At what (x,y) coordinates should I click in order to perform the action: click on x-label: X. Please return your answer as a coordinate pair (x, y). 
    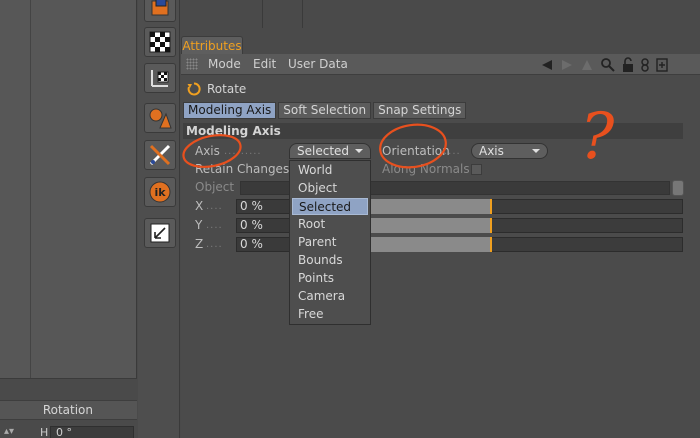
    Looking at the image, I should click on (199, 206).